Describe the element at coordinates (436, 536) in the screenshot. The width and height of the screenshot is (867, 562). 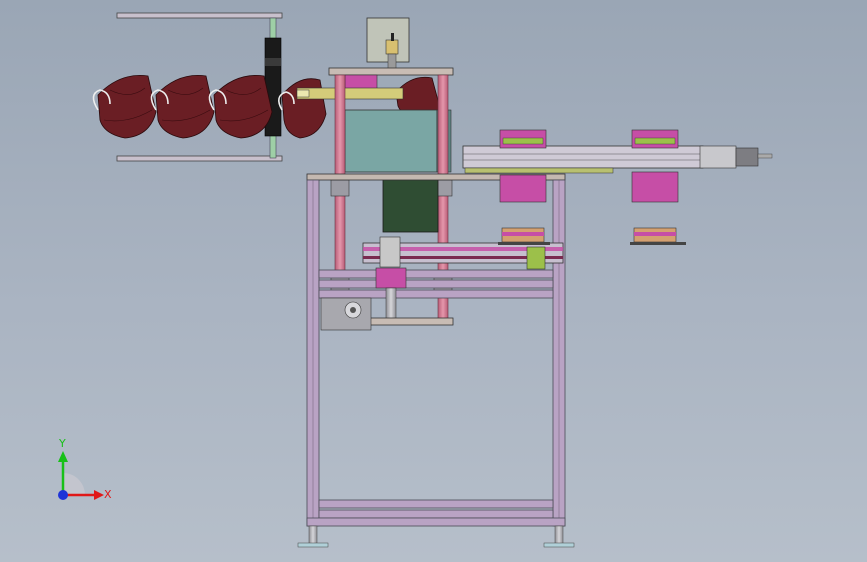
I see `leveling-feet` at that location.